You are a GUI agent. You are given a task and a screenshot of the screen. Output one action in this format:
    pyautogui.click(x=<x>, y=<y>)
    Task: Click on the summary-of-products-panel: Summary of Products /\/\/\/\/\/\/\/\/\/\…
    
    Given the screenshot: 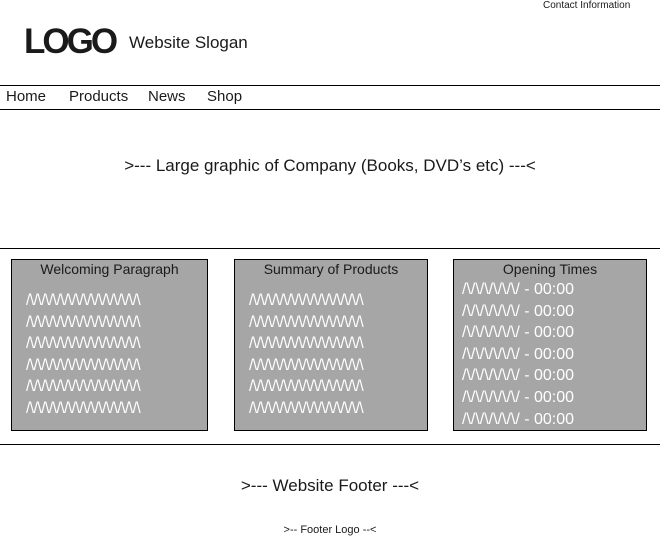 What is the action you would take?
    pyautogui.click(x=331, y=345)
    